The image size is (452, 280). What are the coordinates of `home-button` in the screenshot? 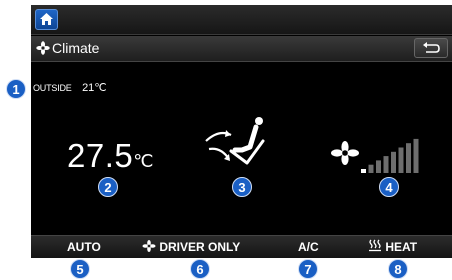 It's located at (46, 19).